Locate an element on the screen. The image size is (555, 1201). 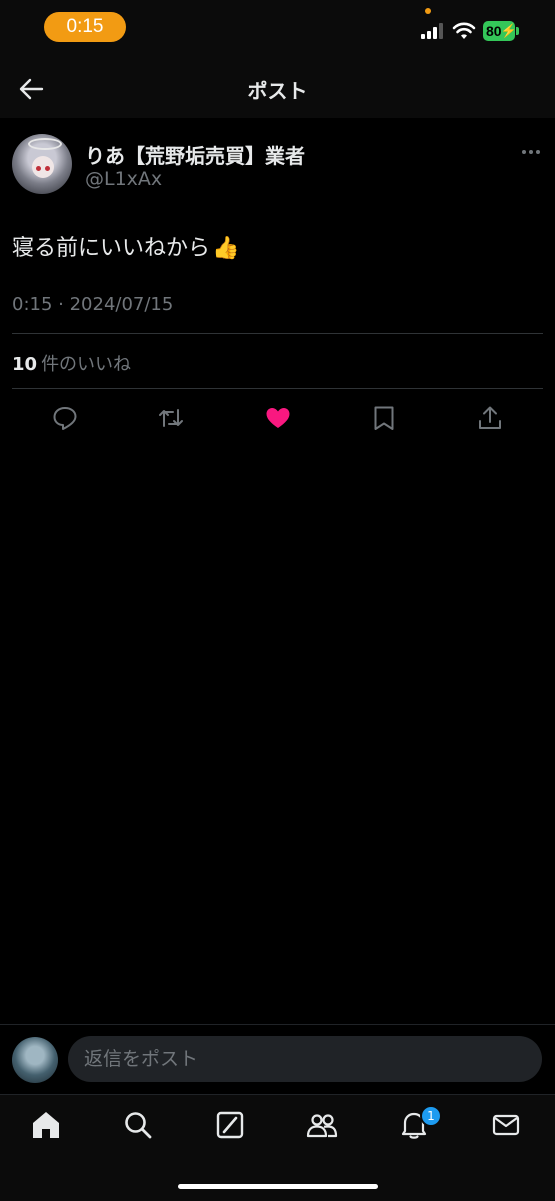
author-handle: @L1xAx is located at coordinates (123, 179).